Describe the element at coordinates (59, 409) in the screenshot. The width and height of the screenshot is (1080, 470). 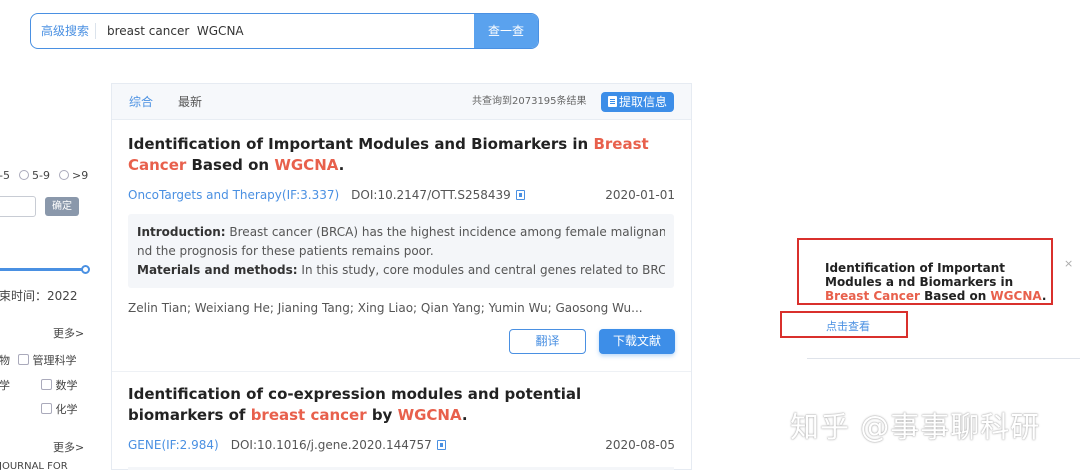
I see `subject-option-chemistry: 化学` at that location.